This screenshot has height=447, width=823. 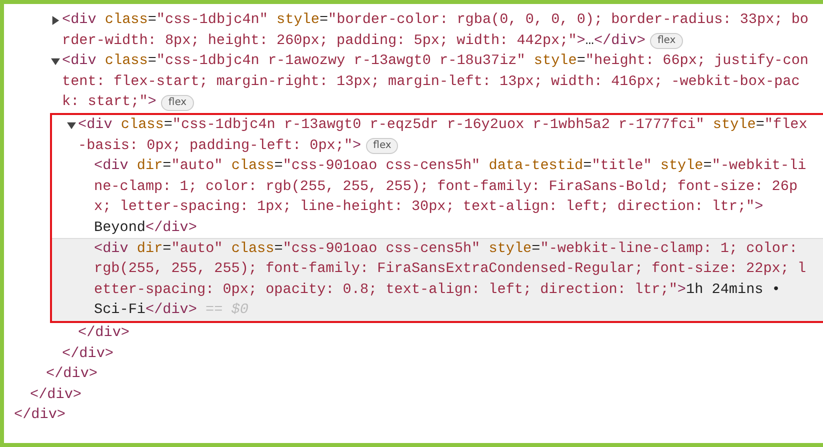 I want to click on code-line: k: start;">, so click(x=109, y=102).